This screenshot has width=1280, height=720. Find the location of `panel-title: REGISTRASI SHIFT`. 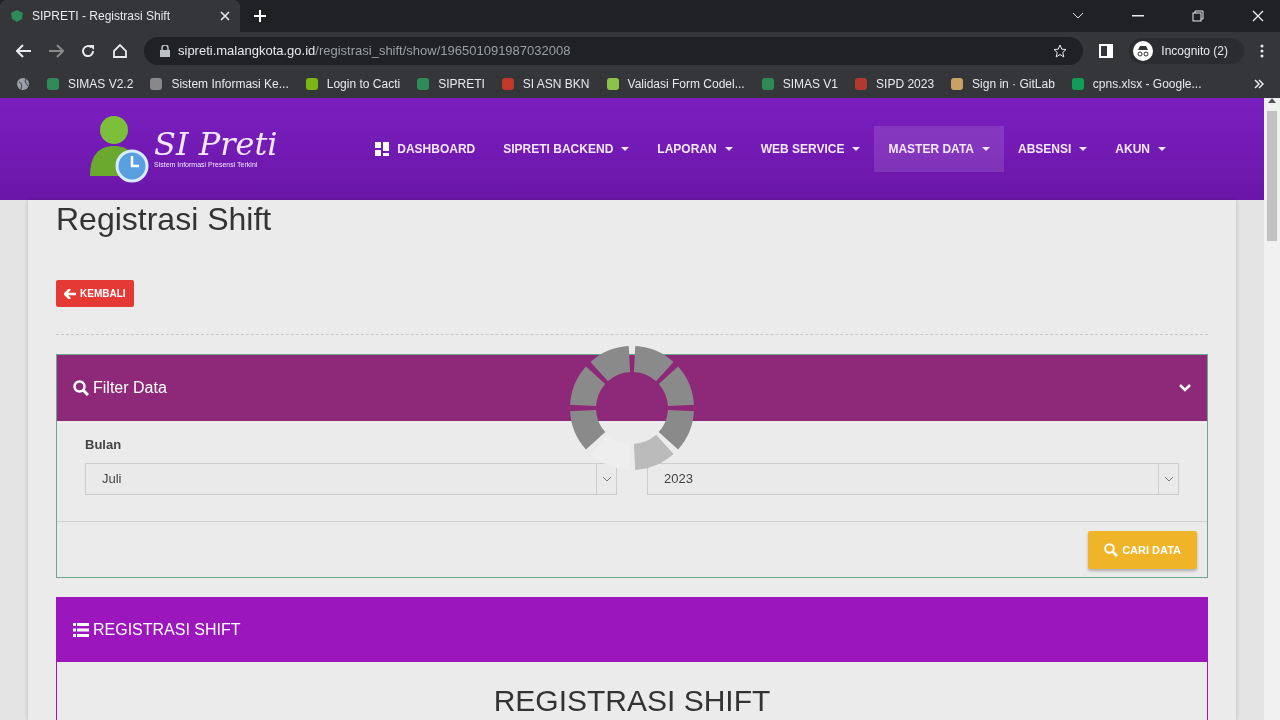

panel-title: REGISTRASI SHIFT is located at coordinates (167, 630).